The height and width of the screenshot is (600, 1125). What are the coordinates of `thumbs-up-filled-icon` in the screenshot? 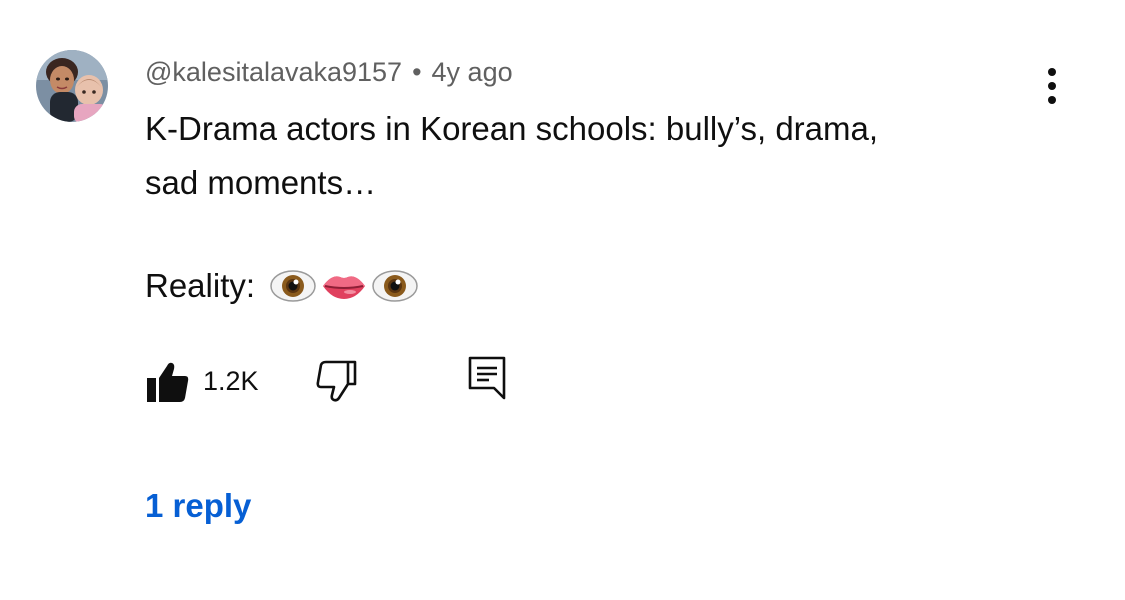 It's located at (168, 382).